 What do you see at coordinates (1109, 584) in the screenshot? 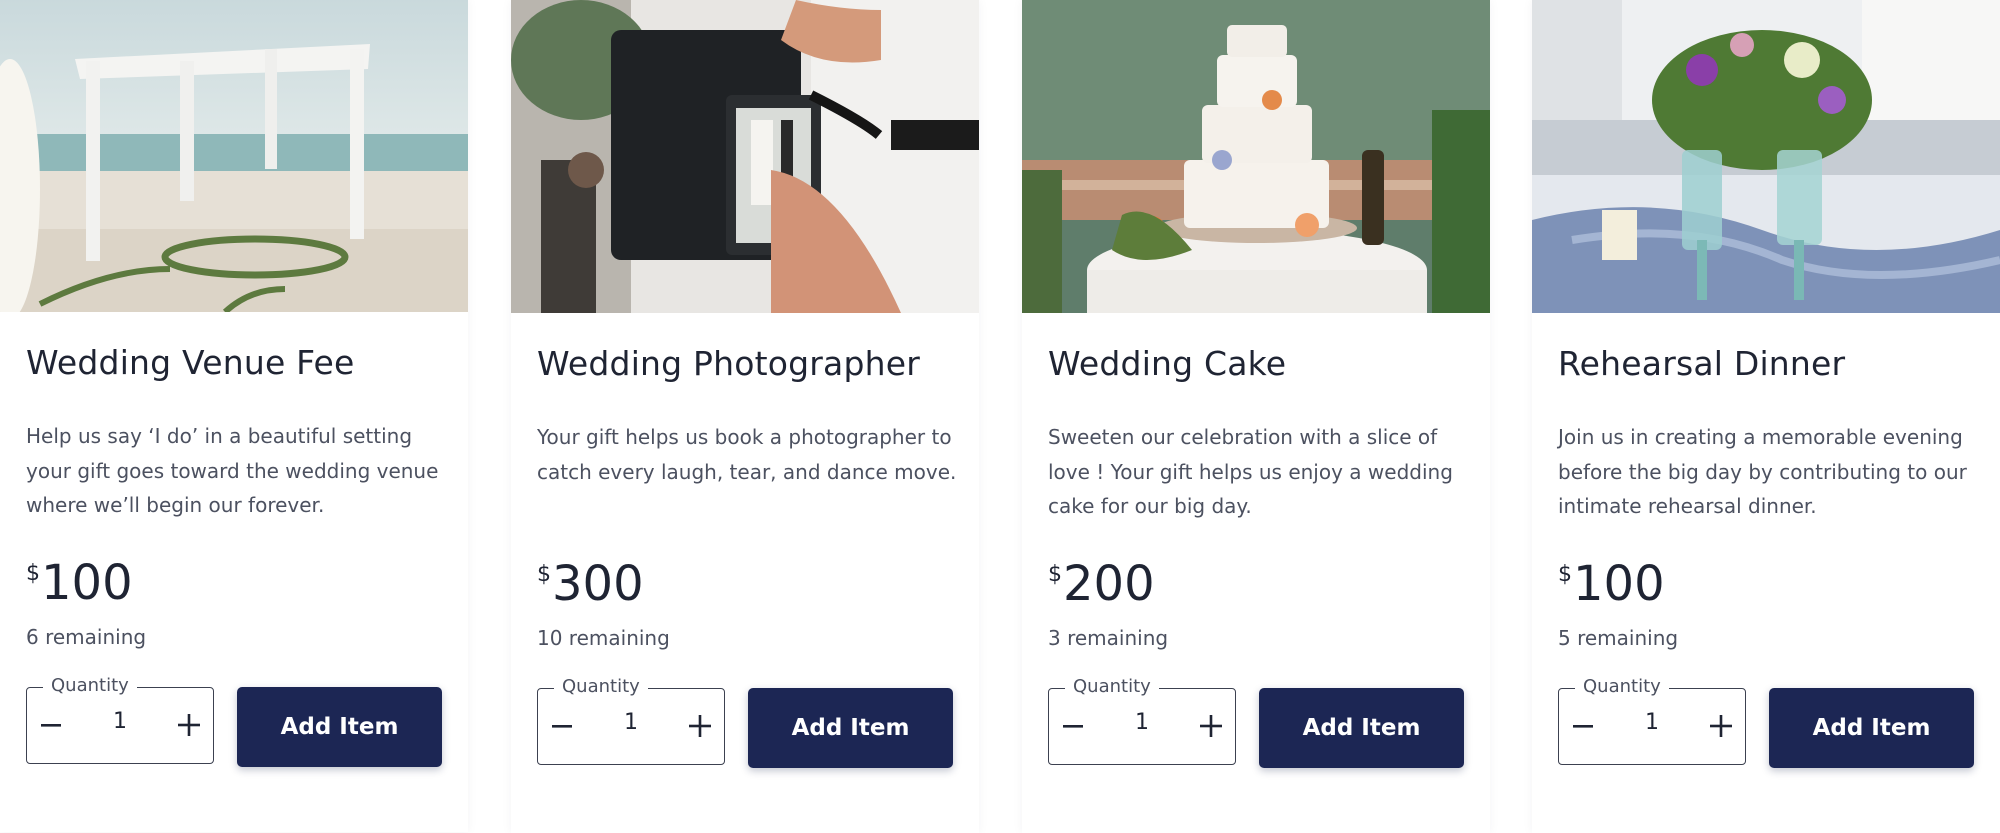
I see `price-amount: 200` at bounding box center [1109, 584].